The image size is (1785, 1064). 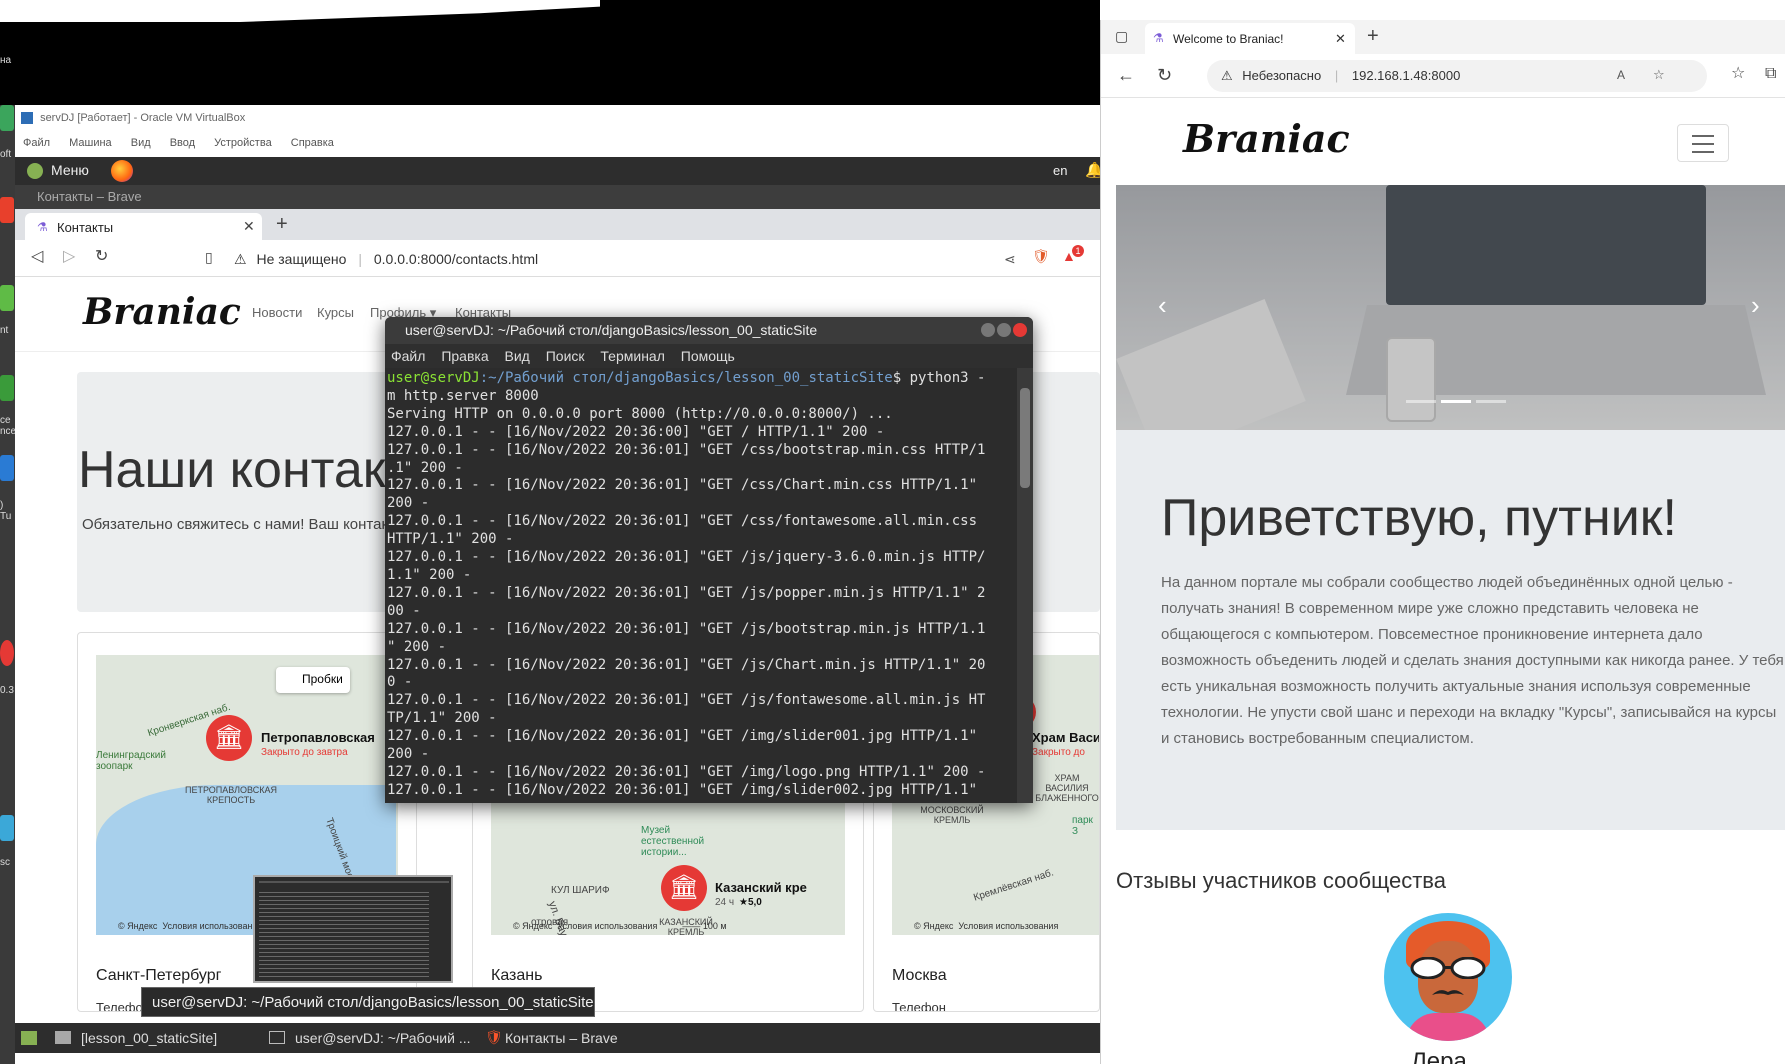 I want to click on traffic-button: Пробки, so click(x=313, y=680).